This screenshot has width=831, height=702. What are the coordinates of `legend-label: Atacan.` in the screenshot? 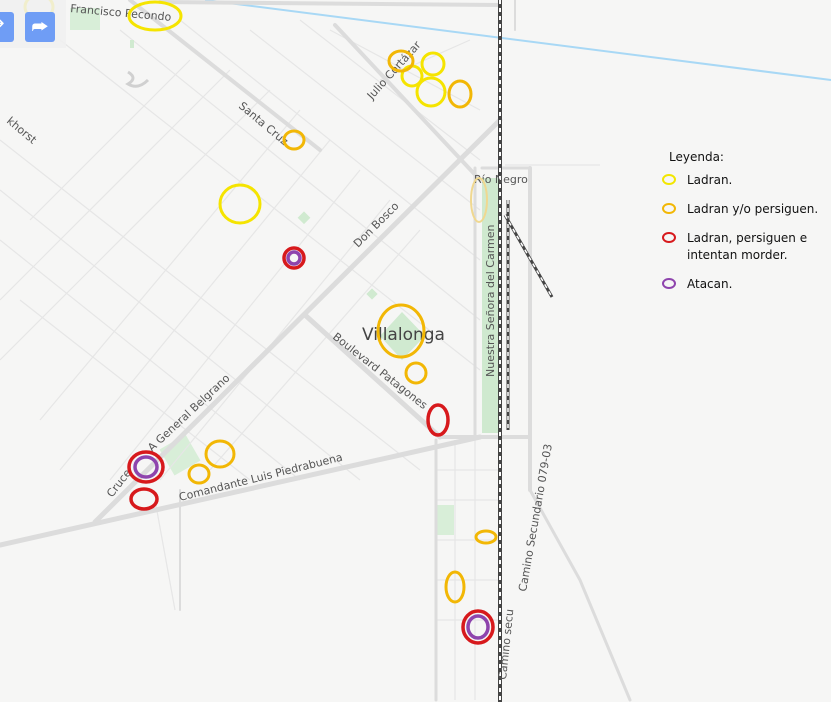 It's located at (710, 284).